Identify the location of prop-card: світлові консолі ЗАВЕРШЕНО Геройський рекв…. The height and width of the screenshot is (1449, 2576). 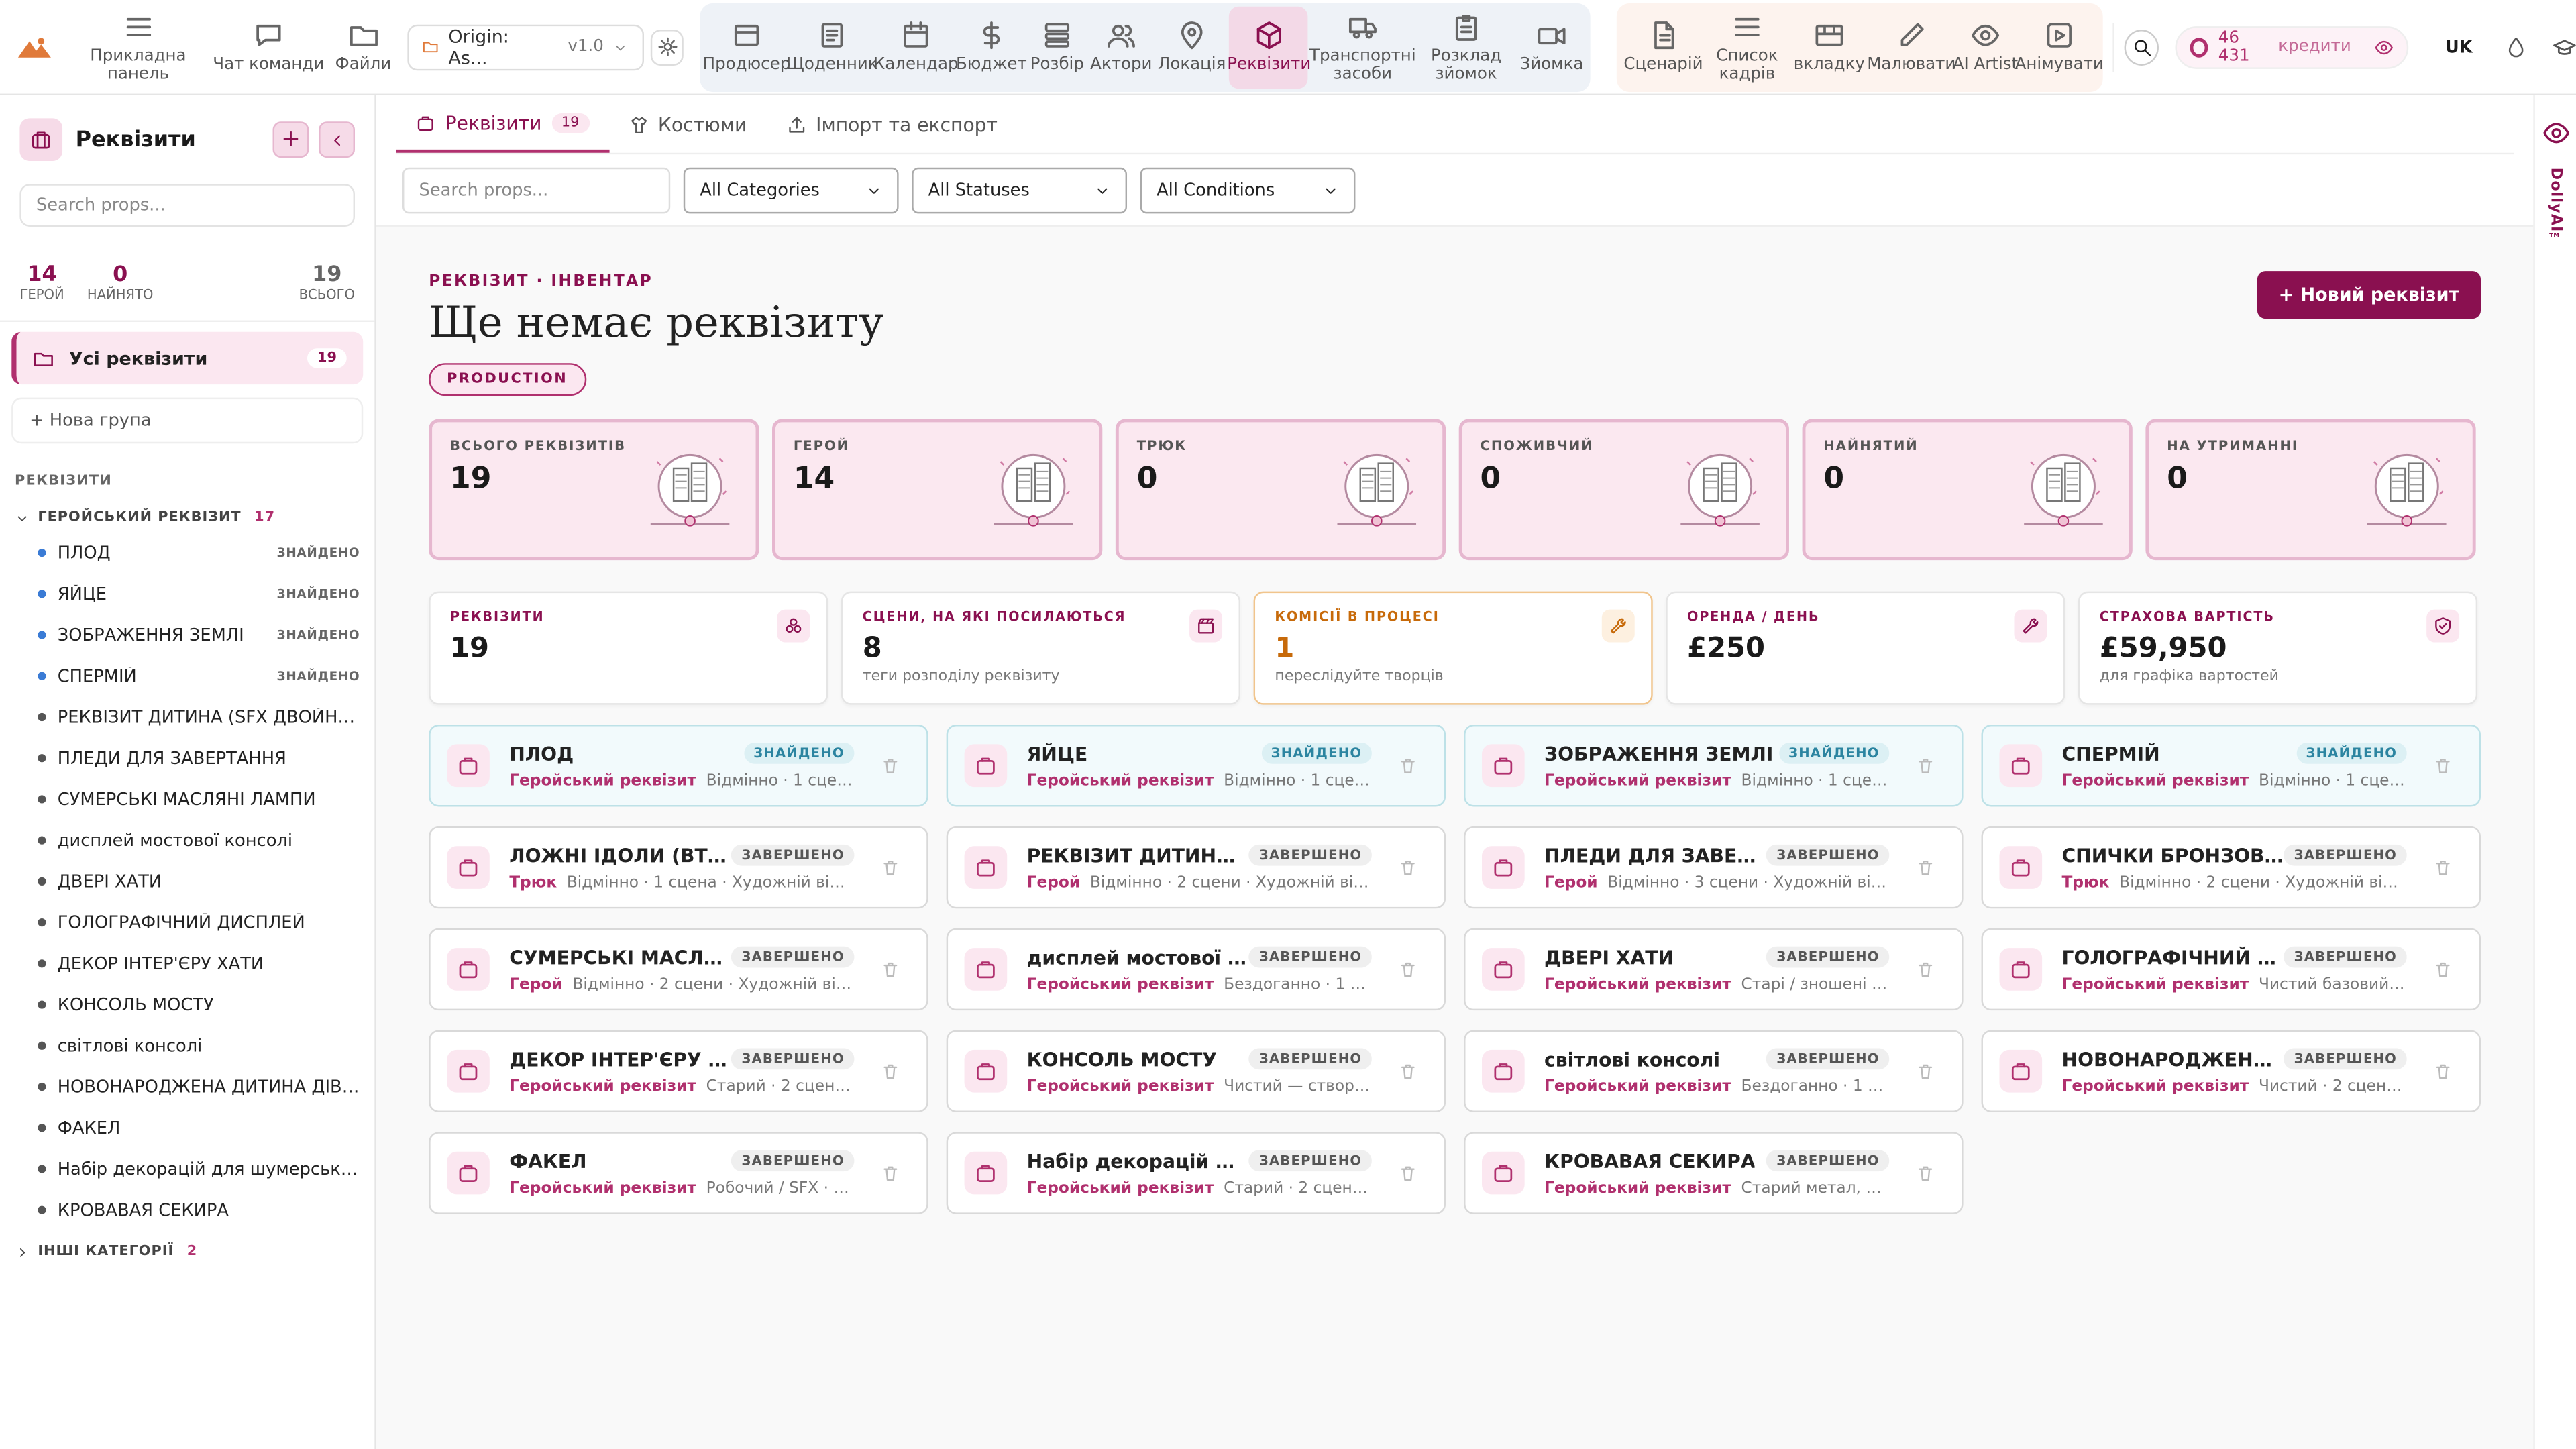
(1714, 1071).